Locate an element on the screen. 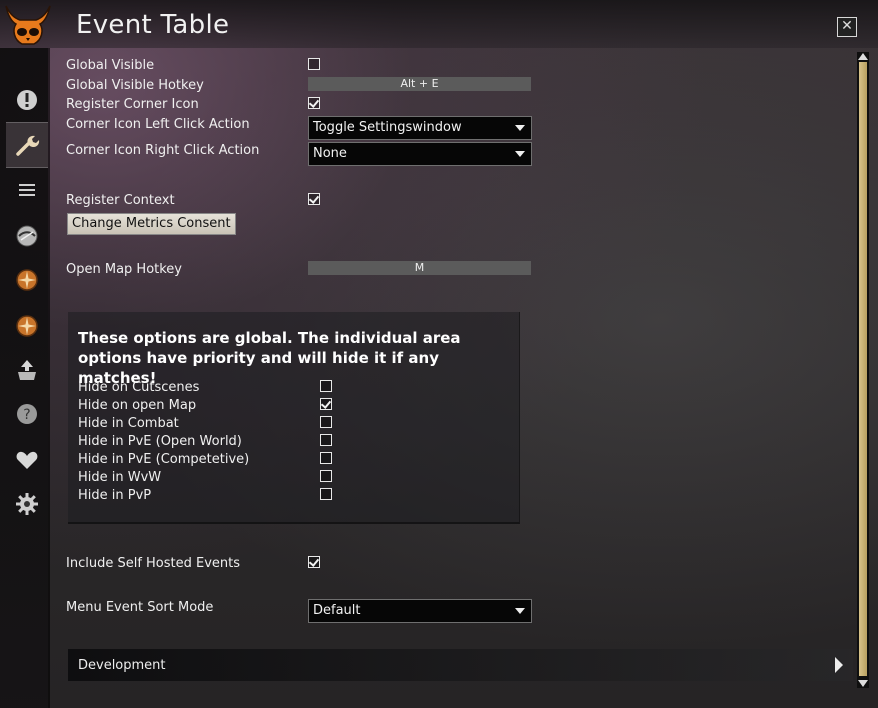  change-metrics-consent-button: Change Metrics Consent is located at coordinates (151, 224).